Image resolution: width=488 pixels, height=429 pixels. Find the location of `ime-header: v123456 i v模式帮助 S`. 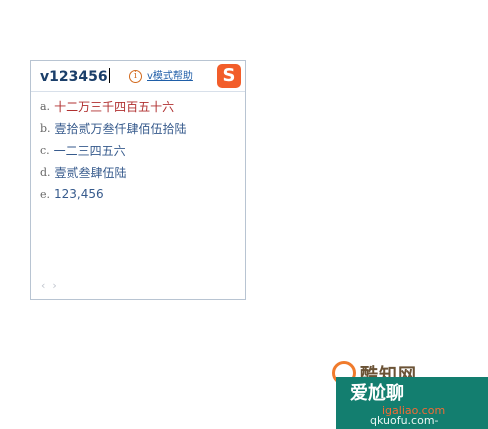

ime-header: v123456 i v模式帮助 S is located at coordinates (138, 76).